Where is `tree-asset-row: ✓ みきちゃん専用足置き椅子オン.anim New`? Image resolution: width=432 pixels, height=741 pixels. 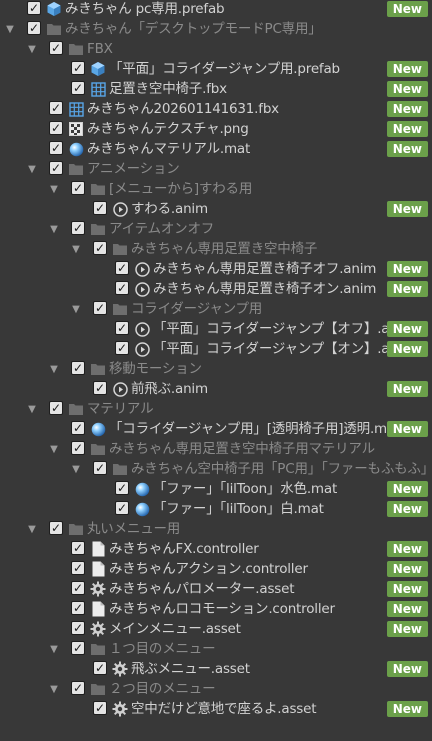
tree-asset-row: ✓ みきちゃん専用足置き椅子オン.anim New is located at coordinates (216, 289).